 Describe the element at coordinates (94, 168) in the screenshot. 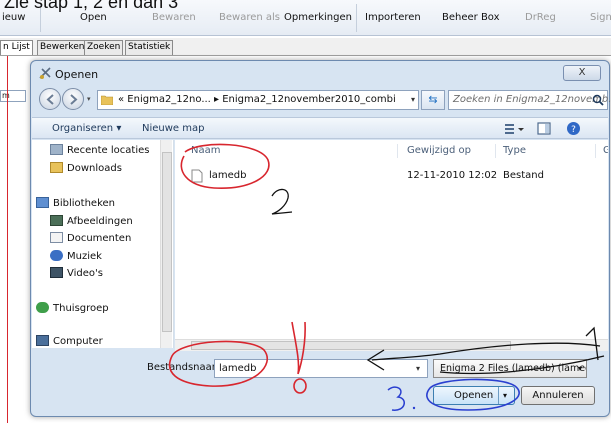

I see `nav-item-label: Downloads` at that location.